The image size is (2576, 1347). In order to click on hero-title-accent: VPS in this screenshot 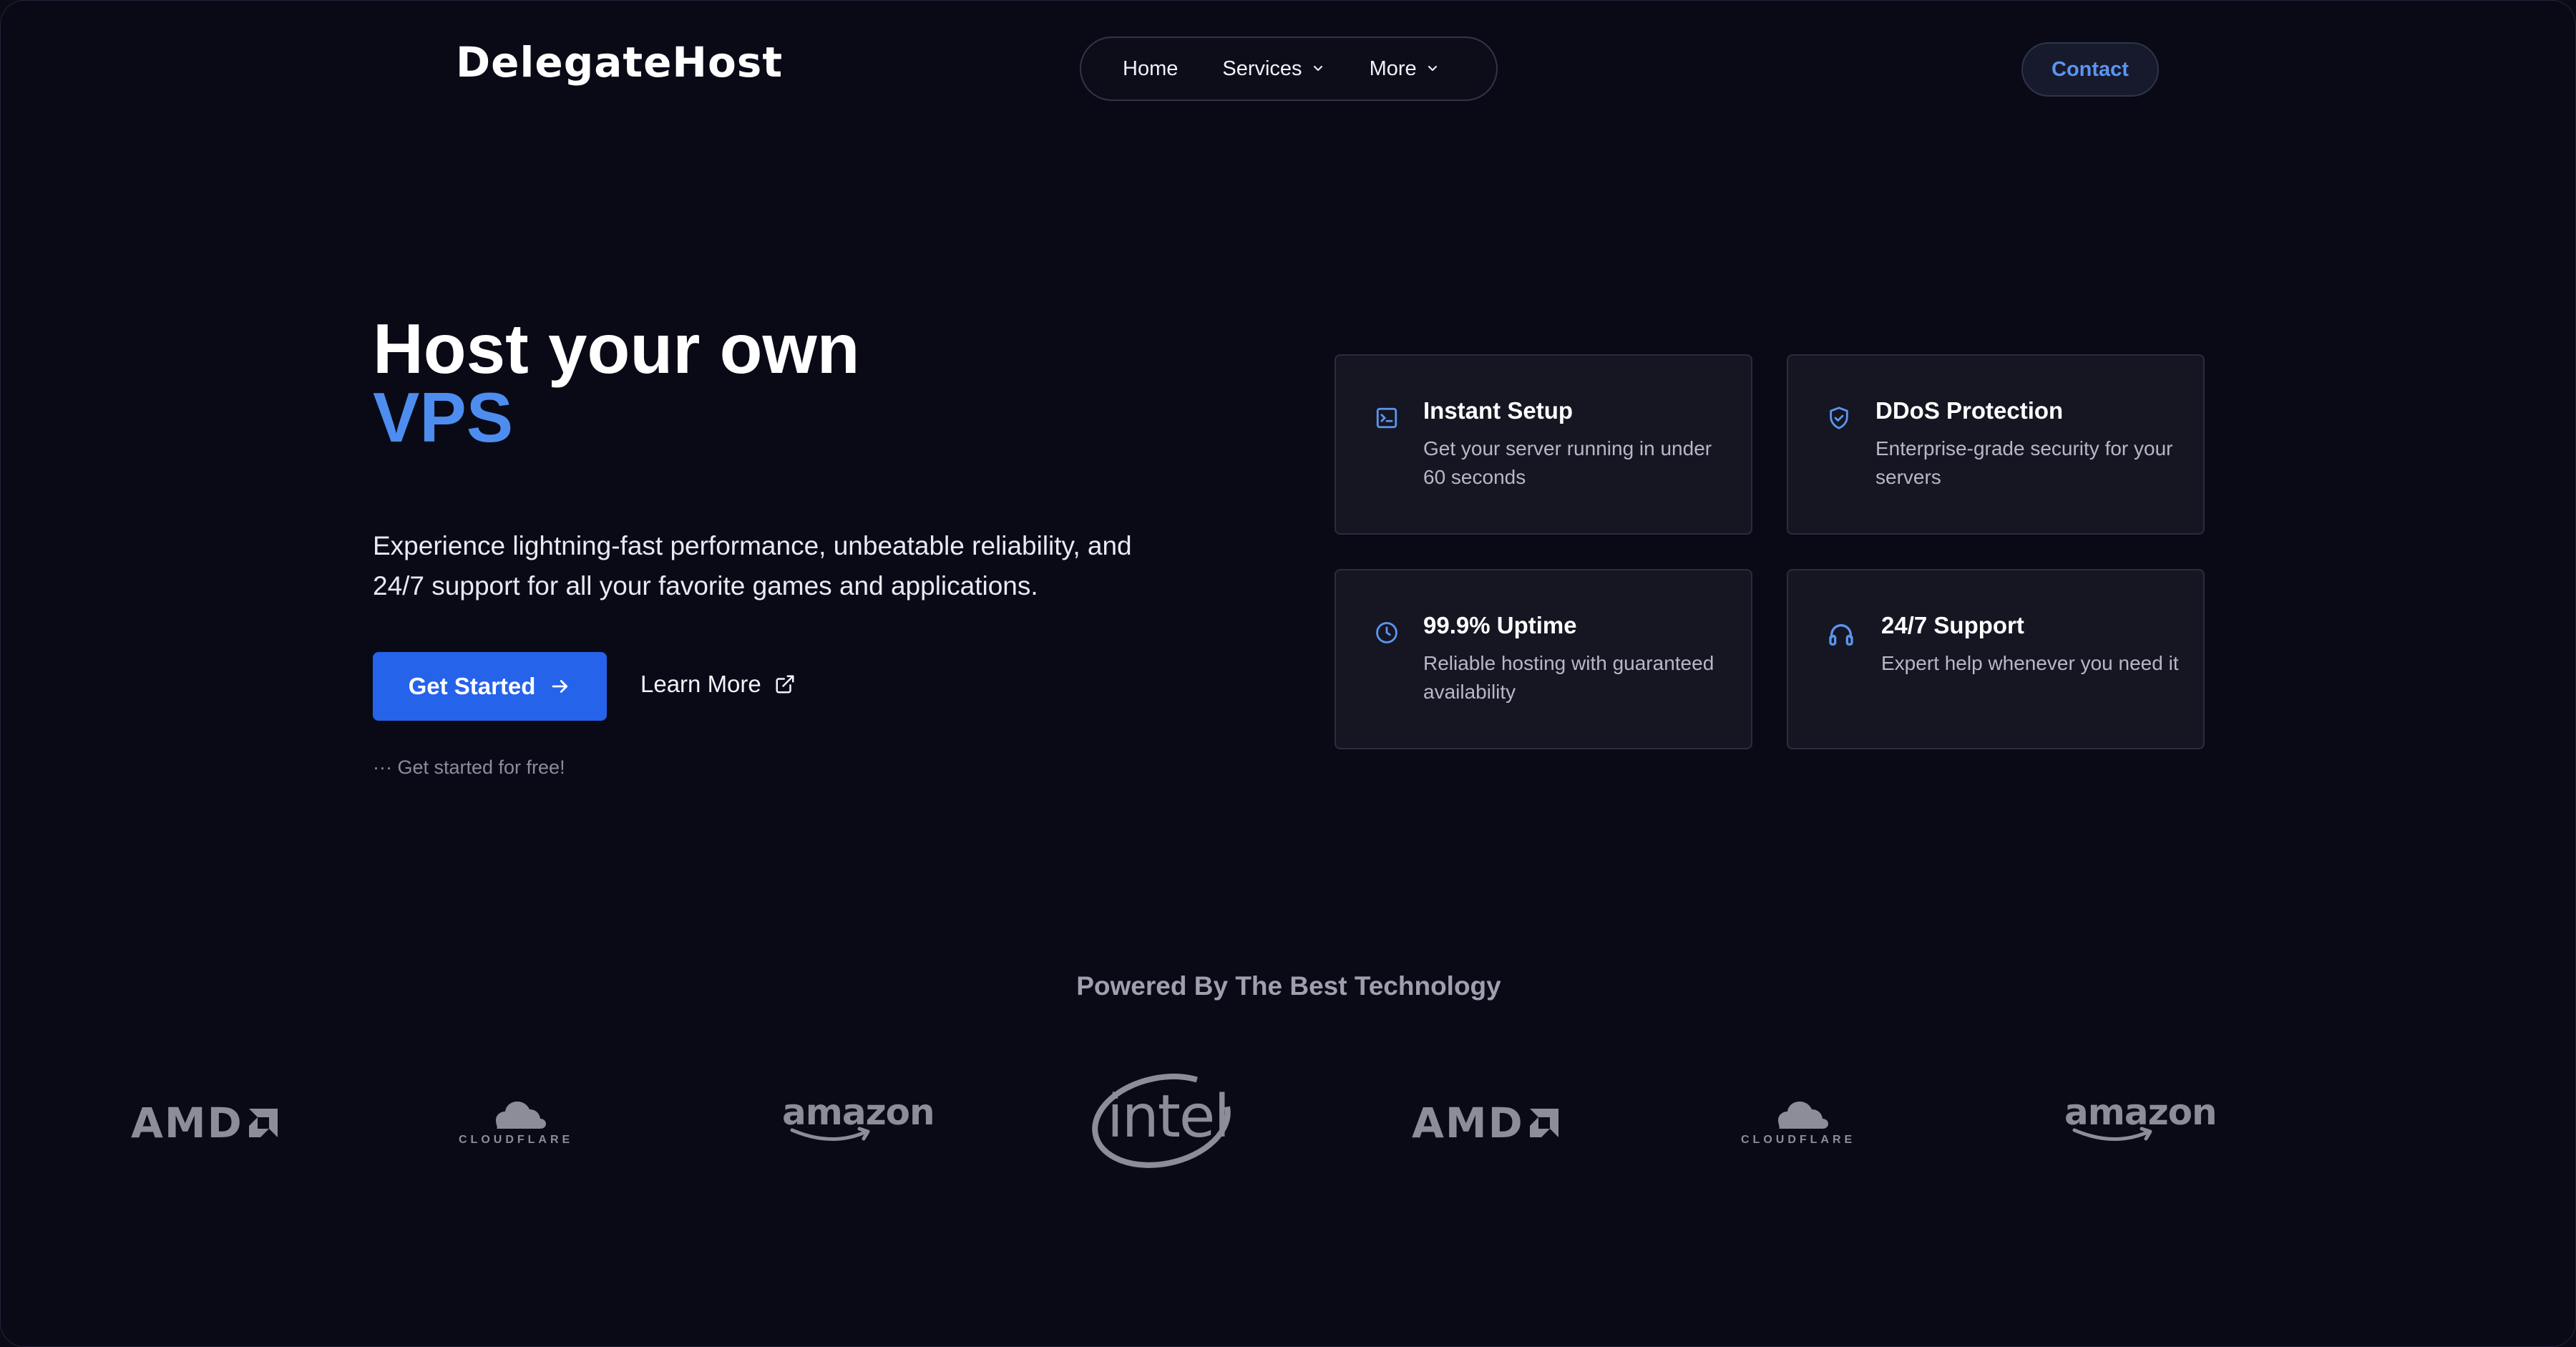, I will do `click(443, 417)`.